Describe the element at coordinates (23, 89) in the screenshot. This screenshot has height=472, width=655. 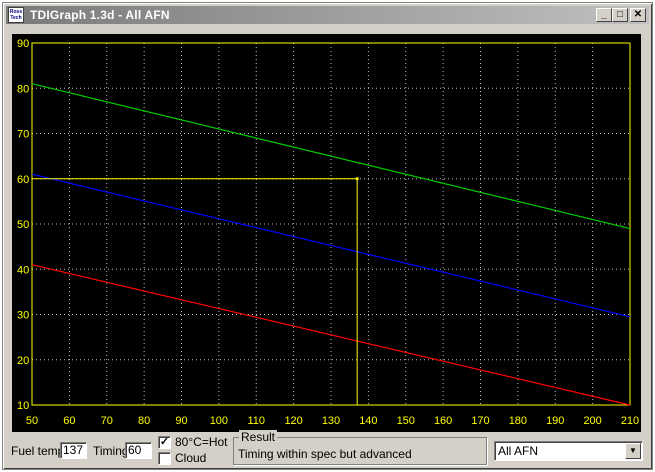
I see `y-tick-label: 80` at that location.